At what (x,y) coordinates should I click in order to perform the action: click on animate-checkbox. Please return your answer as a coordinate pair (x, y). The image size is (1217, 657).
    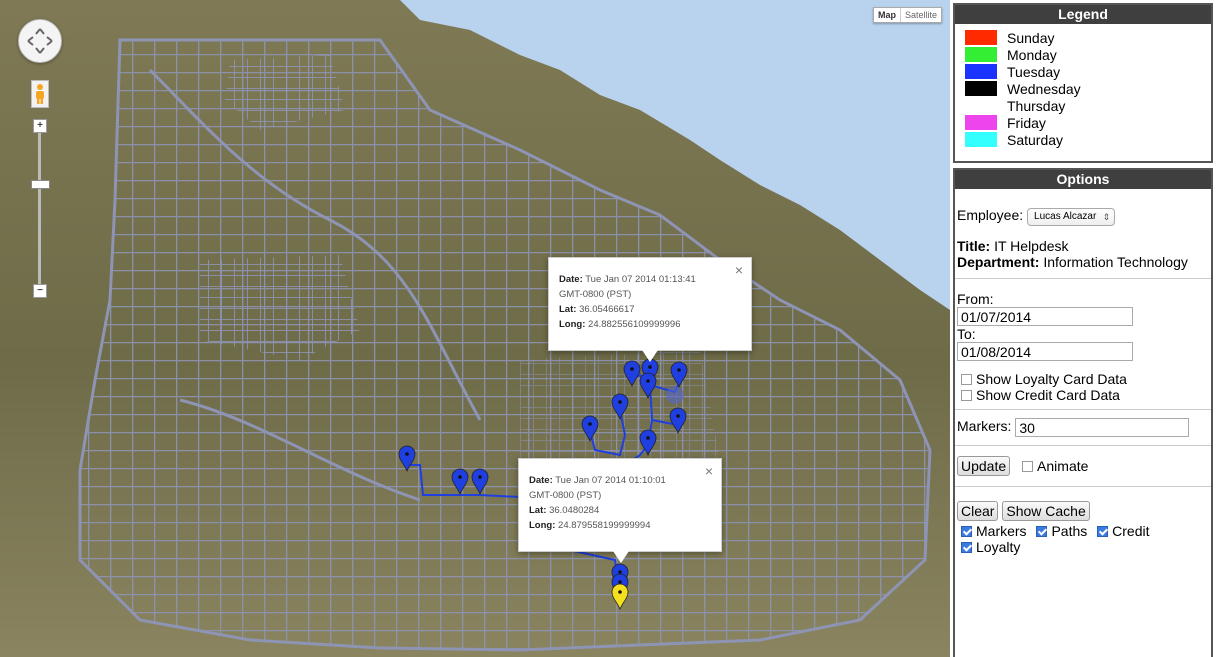
    Looking at the image, I should click on (1028, 466).